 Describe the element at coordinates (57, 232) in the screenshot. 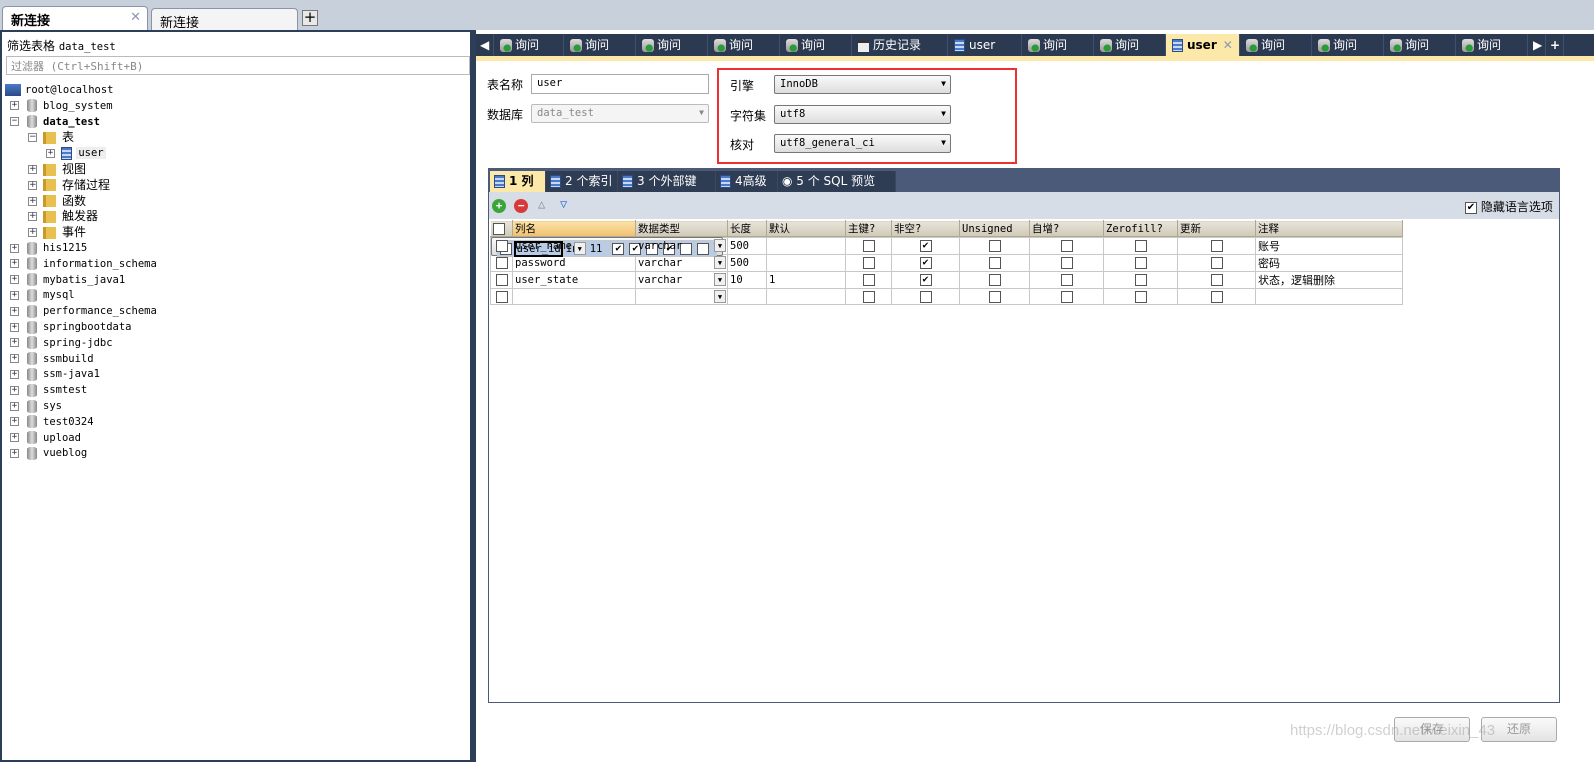

I see `folder-node: + 事件` at that location.